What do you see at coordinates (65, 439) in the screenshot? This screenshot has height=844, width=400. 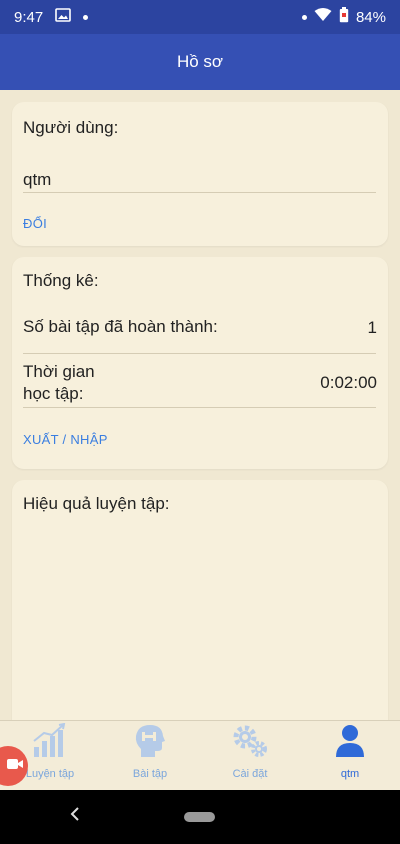 I see `export-import-button: XUẤT / NHẬP` at bounding box center [65, 439].